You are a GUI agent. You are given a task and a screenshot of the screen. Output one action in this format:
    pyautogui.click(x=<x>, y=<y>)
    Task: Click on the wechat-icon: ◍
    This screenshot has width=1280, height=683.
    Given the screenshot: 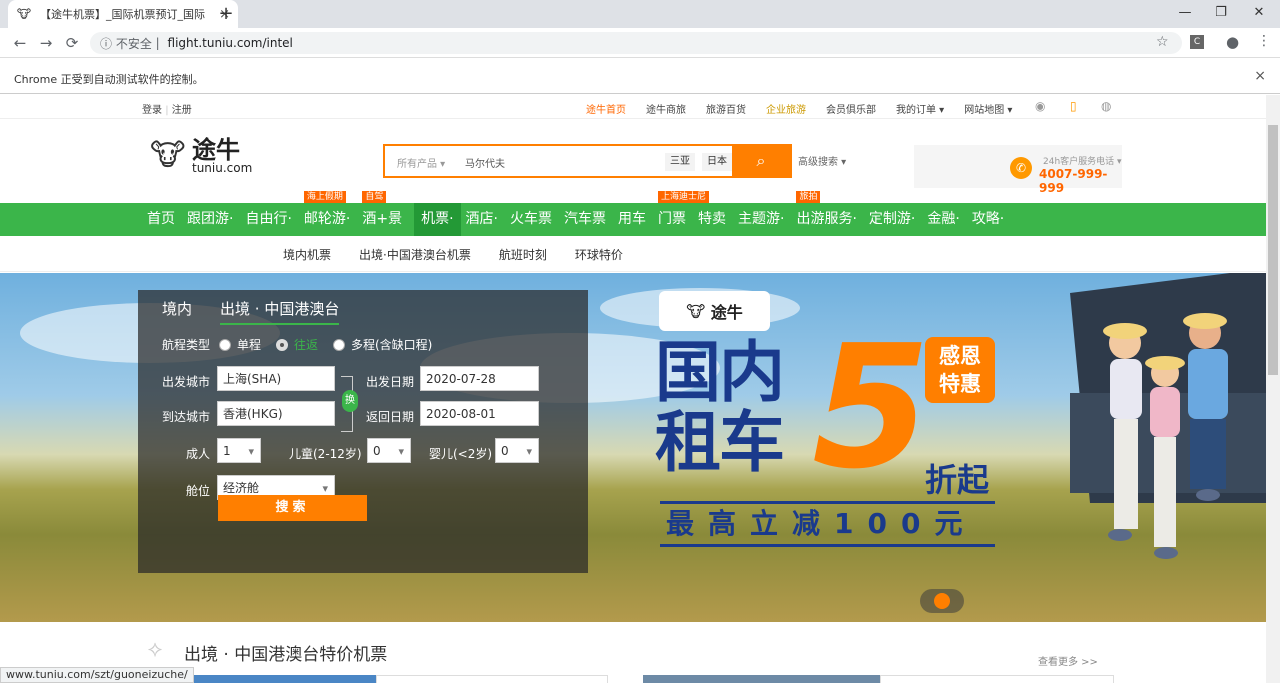 What is the action you would take?
    pyautogui.click(x=1108, y=106)
    